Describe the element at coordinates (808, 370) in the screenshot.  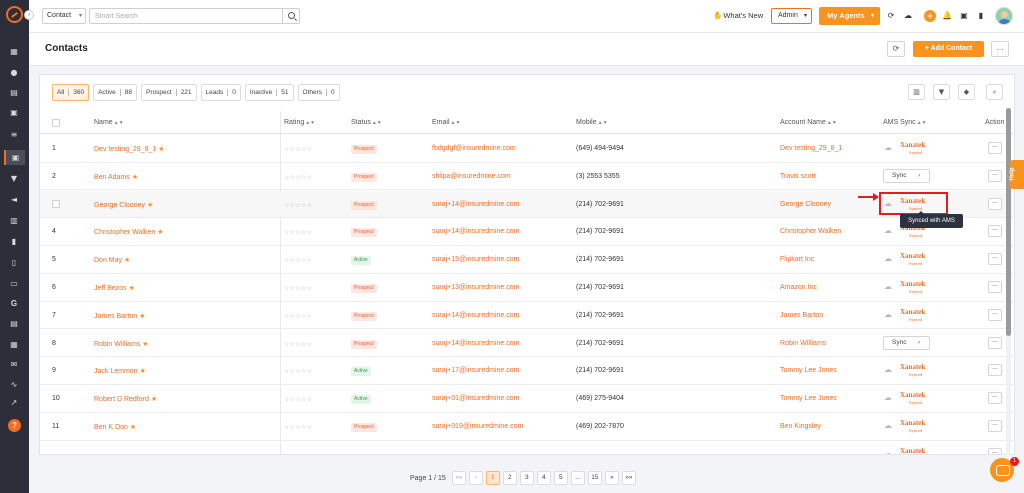
I see `account-name-link: Tommy Lee Jones` at that location.